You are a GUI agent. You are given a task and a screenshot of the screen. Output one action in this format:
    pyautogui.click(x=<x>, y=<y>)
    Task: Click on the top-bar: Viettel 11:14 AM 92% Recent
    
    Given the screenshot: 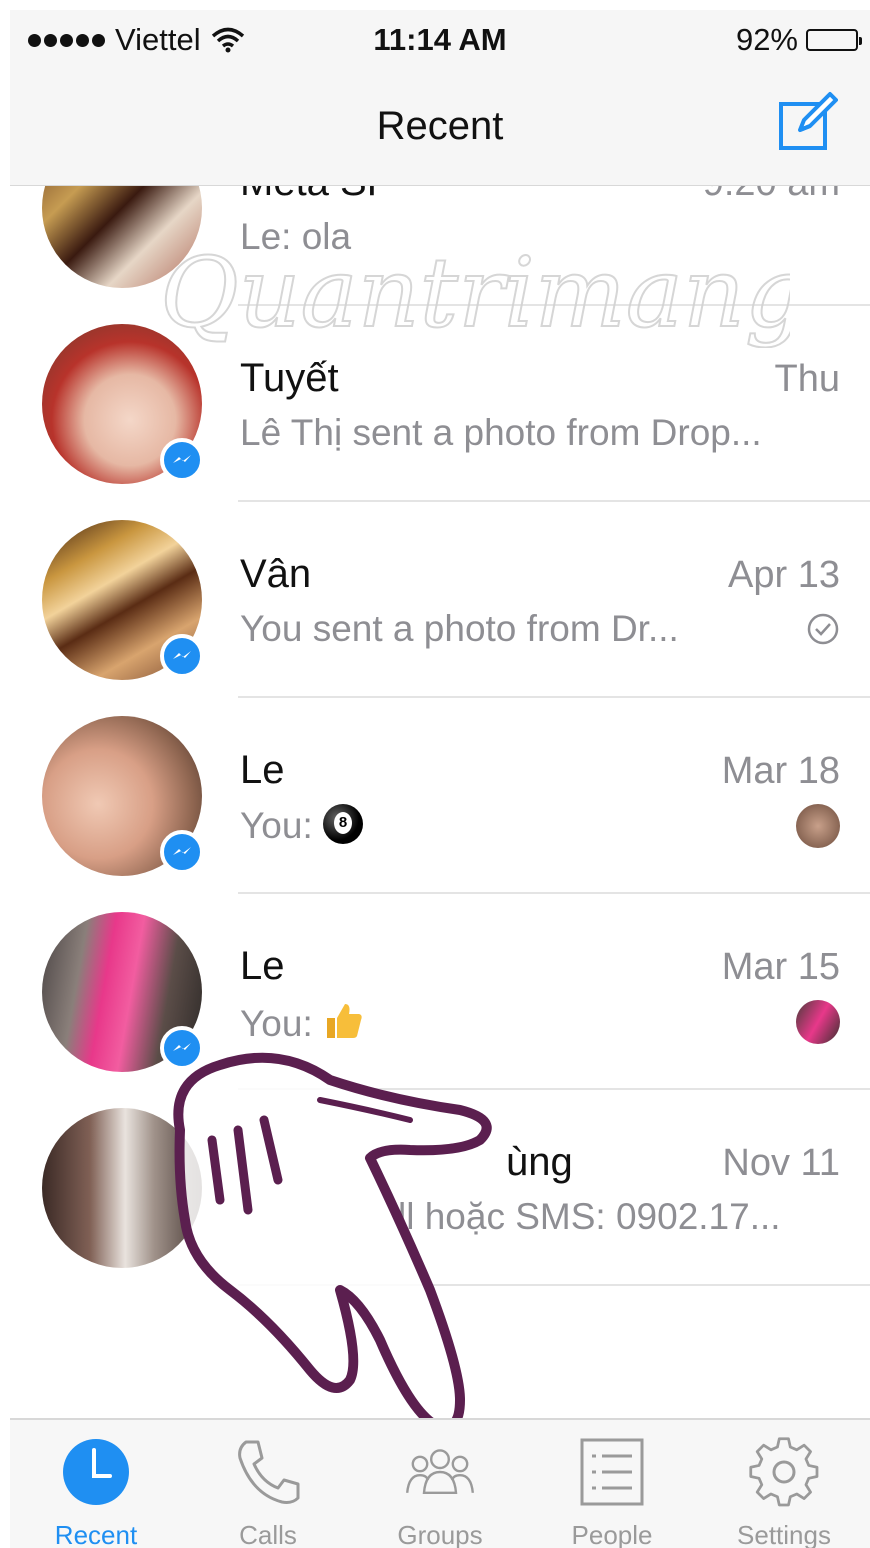 What is the action you would take?
    pyautogui.click(x=440, y=98)
    